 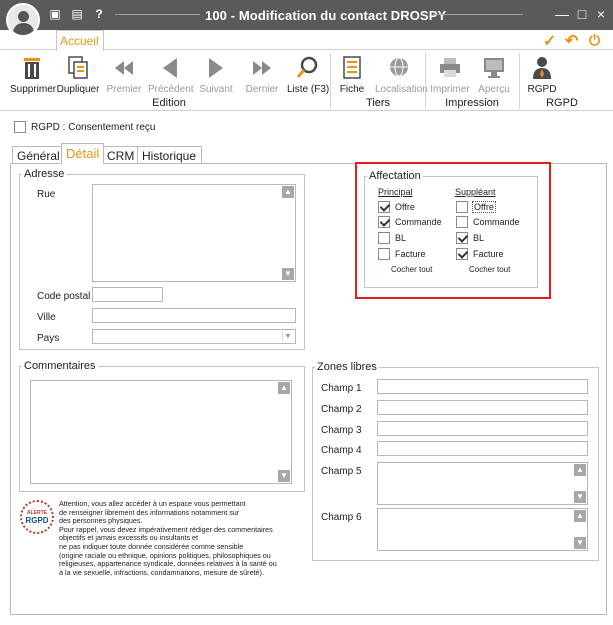 I want to click on supprimer-button: Supprimer, so click(x=33, y=77).